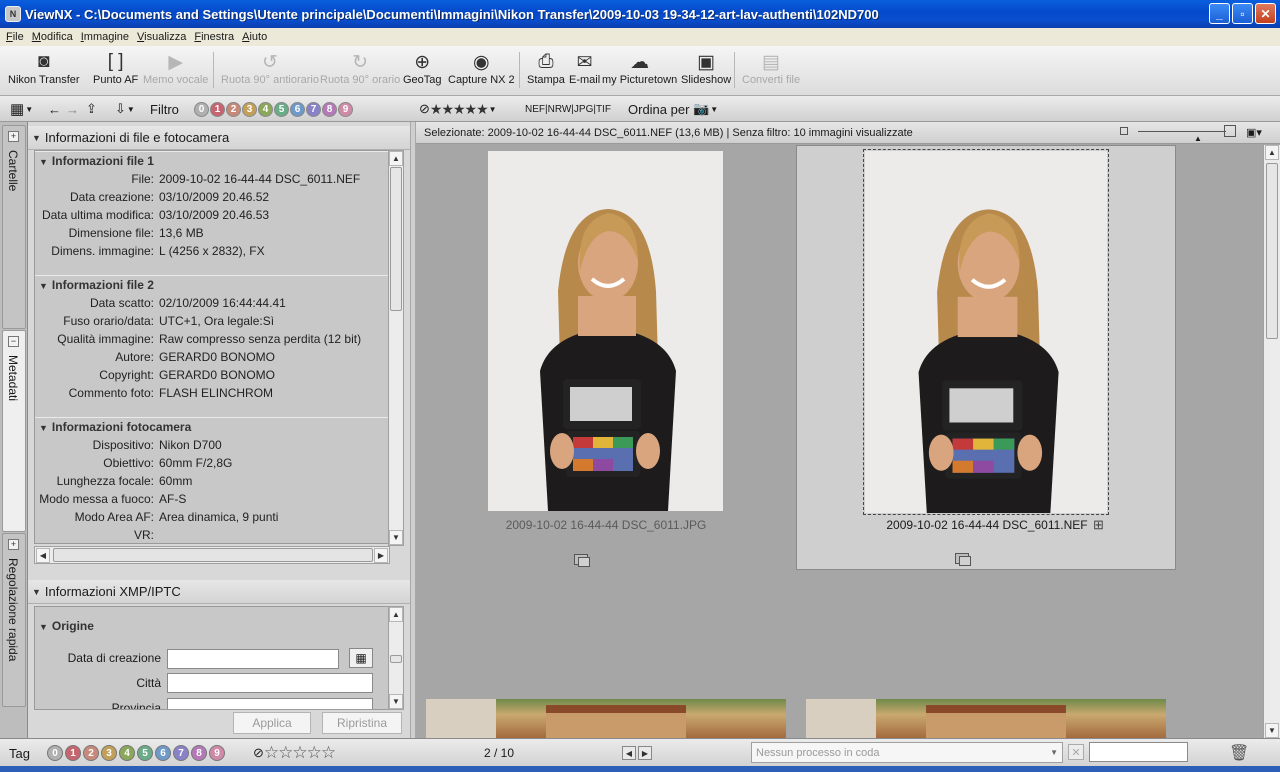 Image resolution: width=1280 pixels, height=772 pixels. I want to click on af-point-button: [ ] Punto AF, so click(115, 68).